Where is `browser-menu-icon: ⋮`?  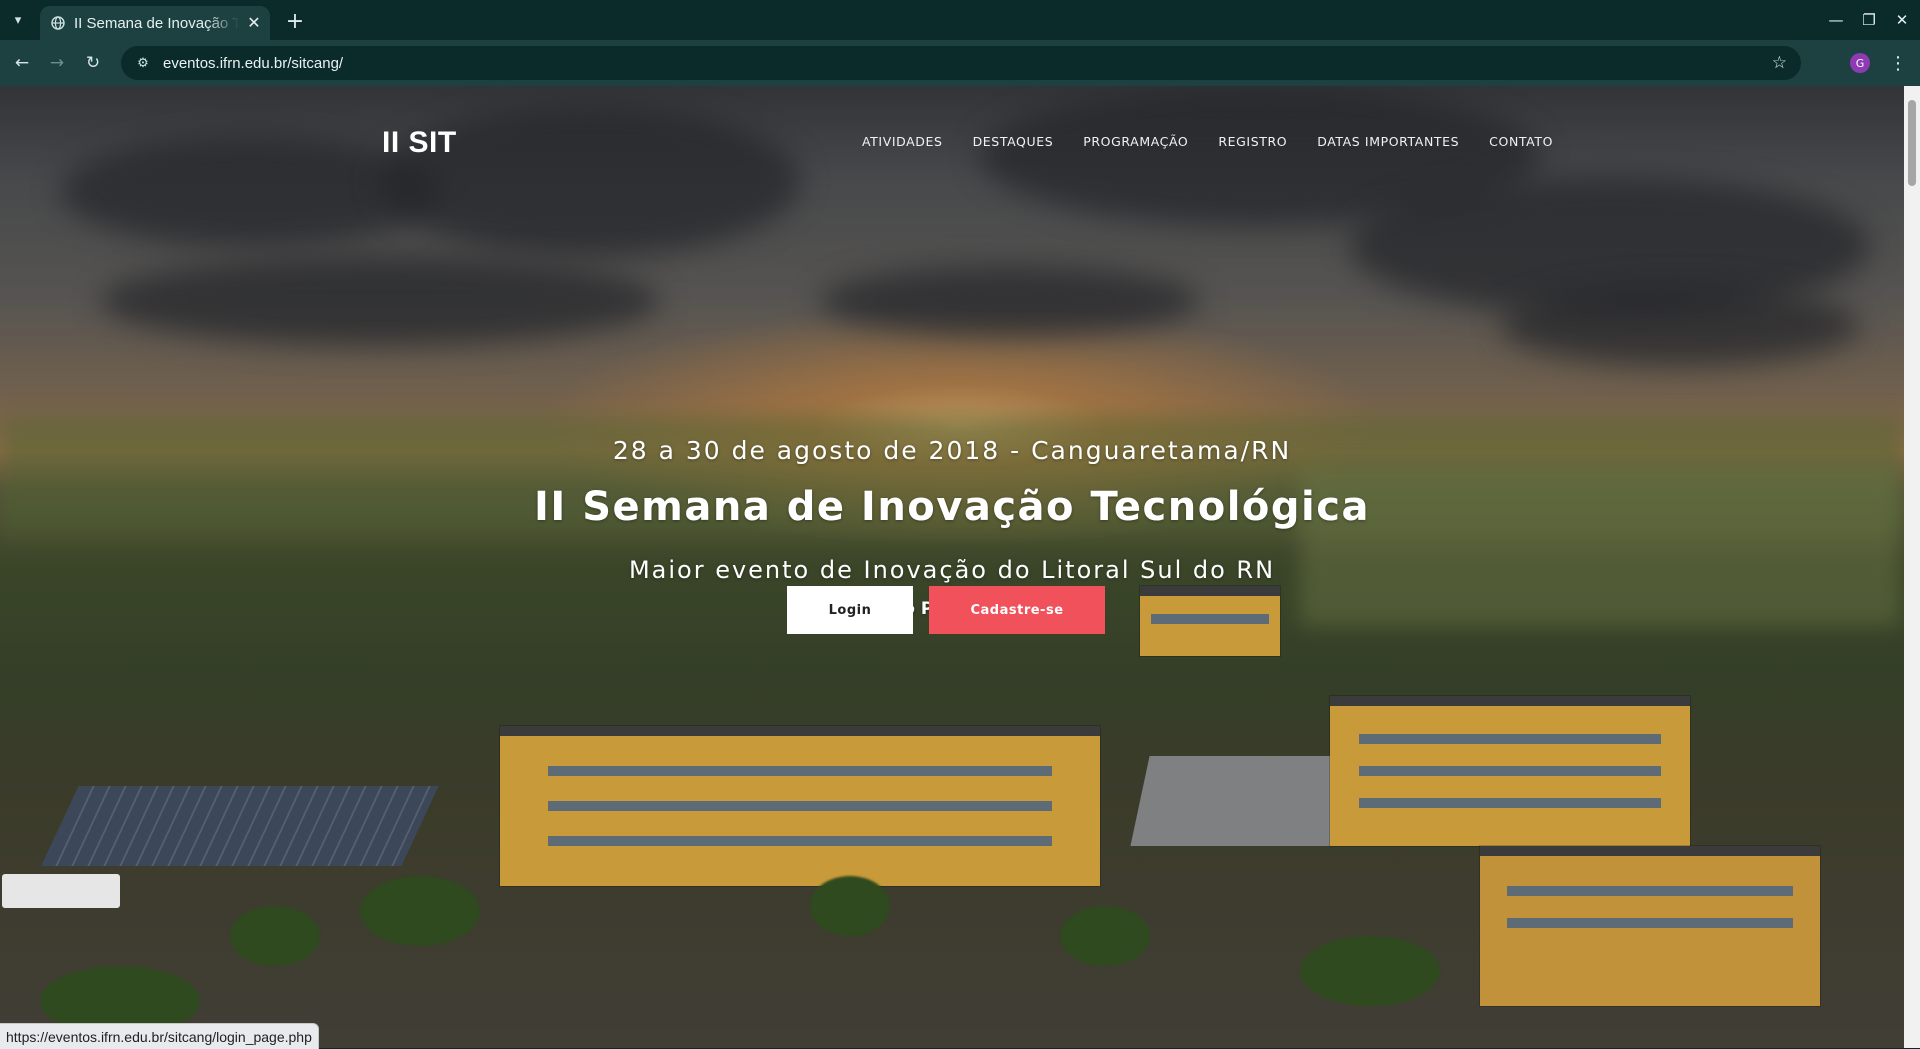 browser-menu-icon: ⋮ is located at coordinates (1898, 63).